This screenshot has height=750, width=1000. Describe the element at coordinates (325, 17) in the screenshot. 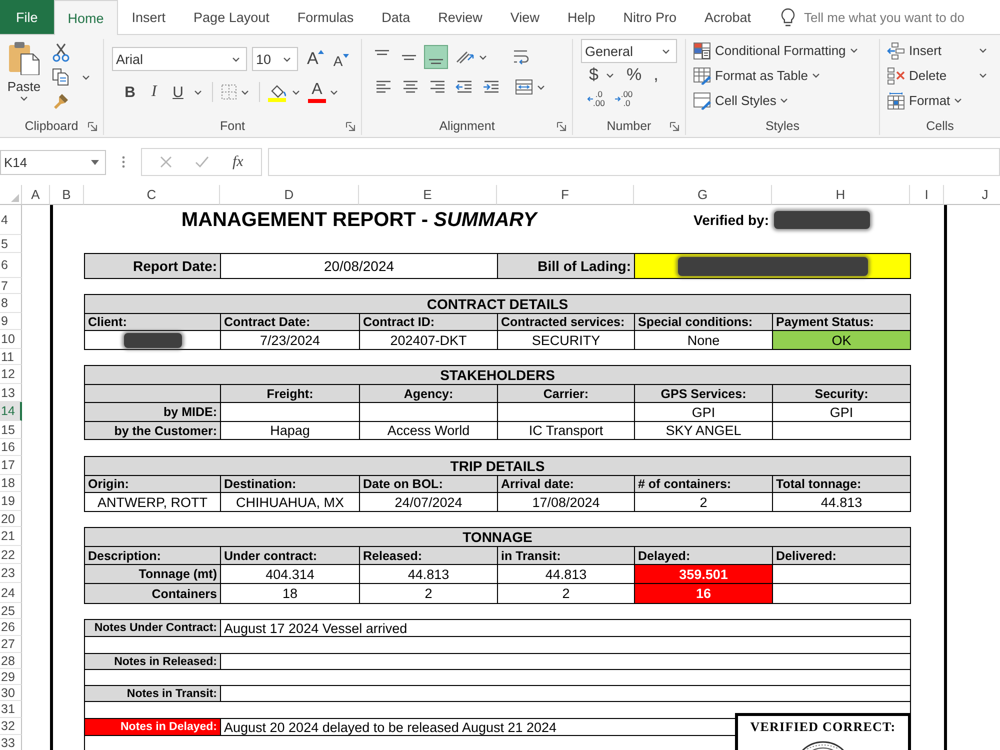

I see `ribbon-tab: Formulas` at that location.